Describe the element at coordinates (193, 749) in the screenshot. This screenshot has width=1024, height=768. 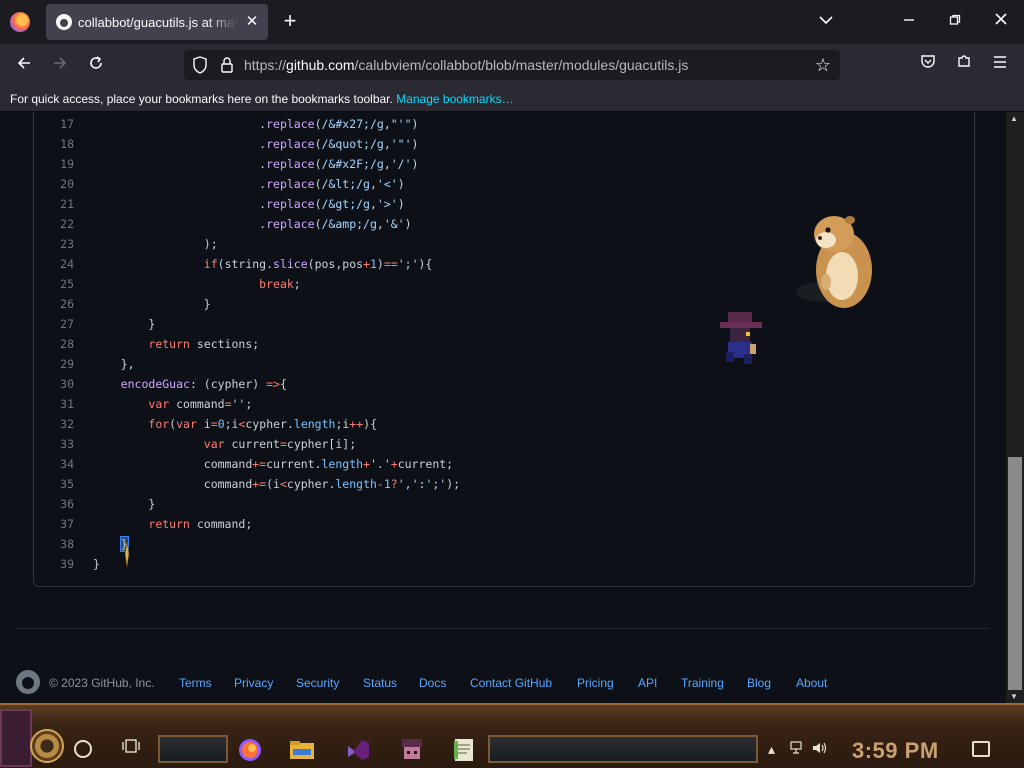
I see `taskbar-empty-slot` at that location.